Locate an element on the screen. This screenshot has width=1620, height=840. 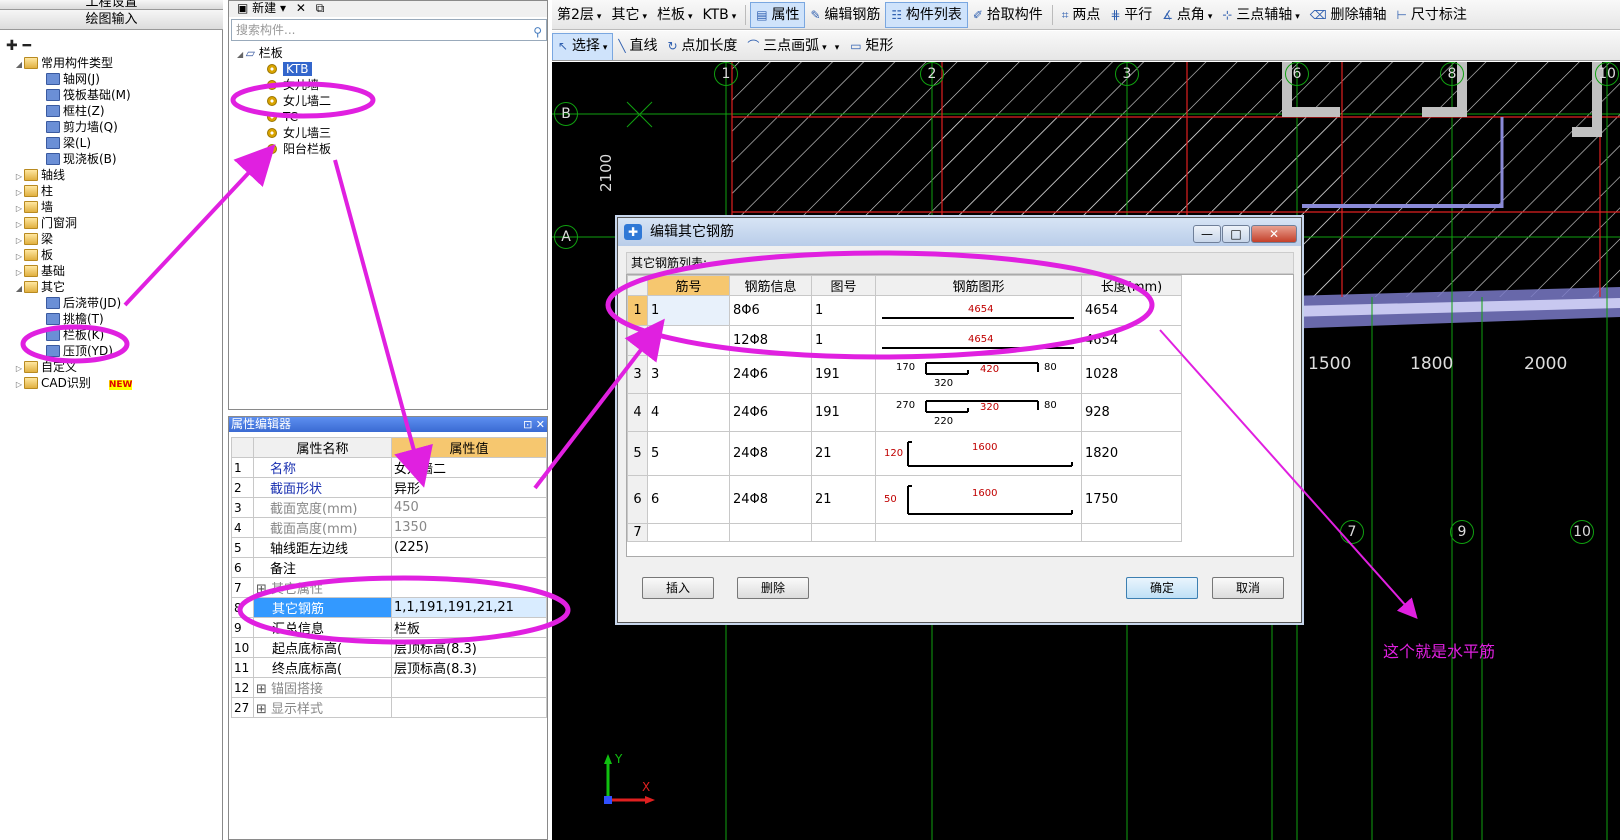
tree-item: ▷ 轴线 is located at coordinates (111, 175).